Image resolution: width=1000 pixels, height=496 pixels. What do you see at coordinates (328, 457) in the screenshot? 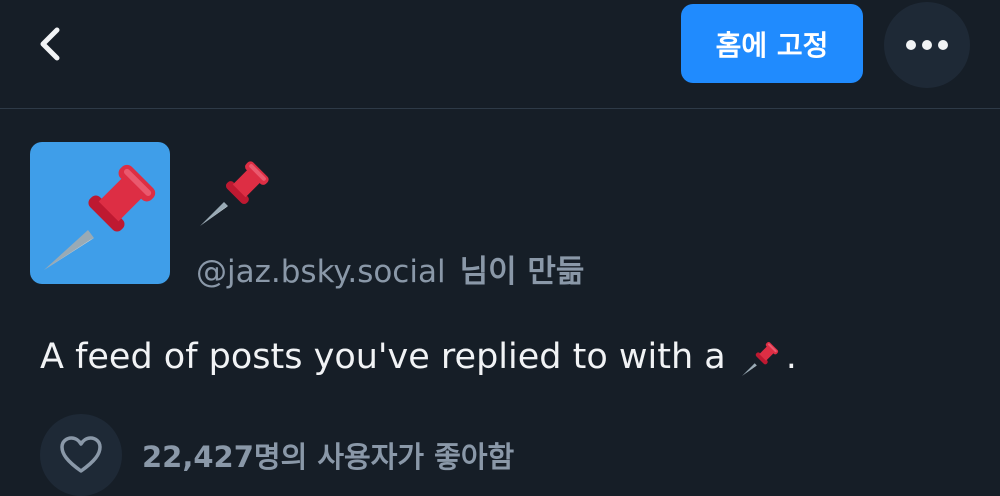
I see `likes-count: 22,427명의 사용자가 좋아함` at bounding box center [328, 457].